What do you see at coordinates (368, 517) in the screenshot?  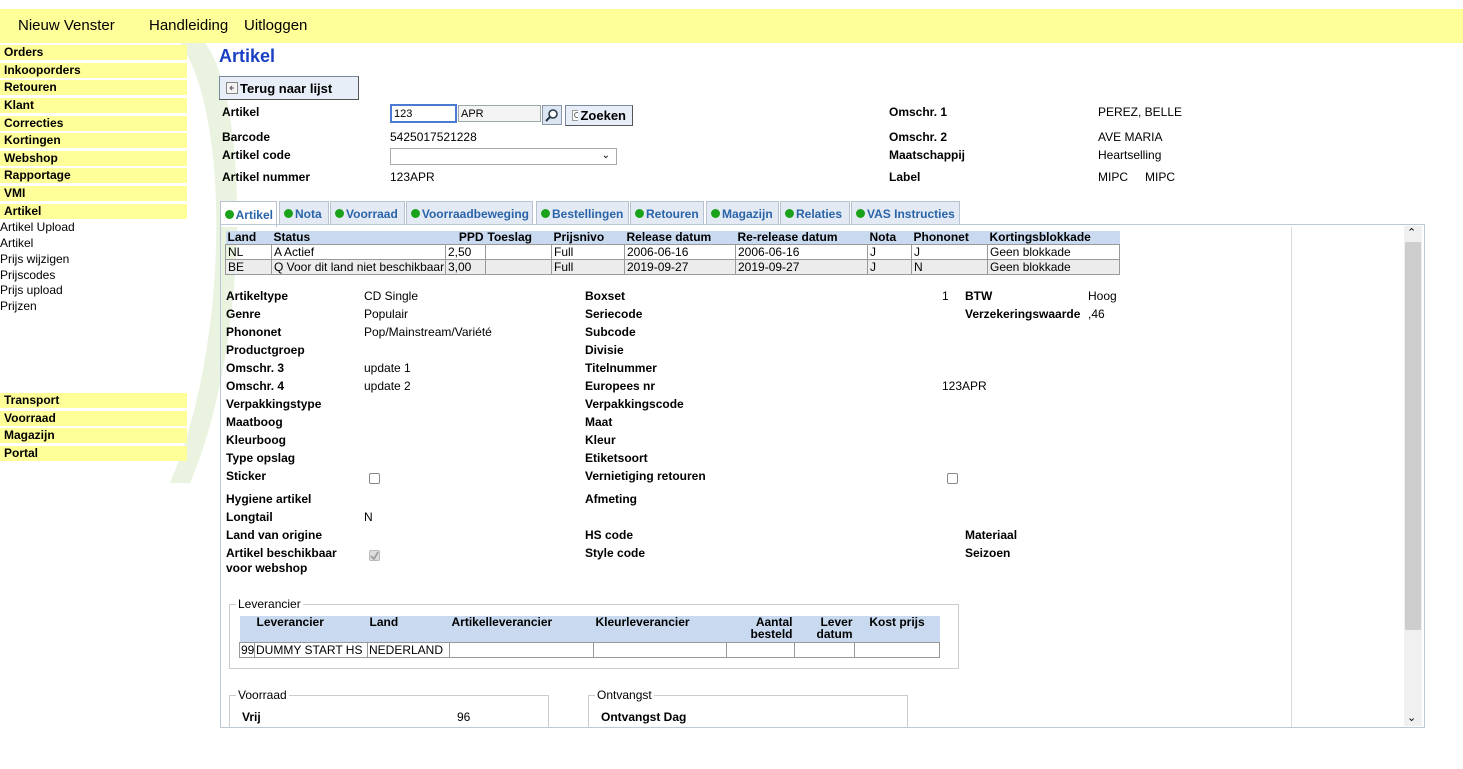 I see `longtail-value: N` at bounding box center [368, 517].